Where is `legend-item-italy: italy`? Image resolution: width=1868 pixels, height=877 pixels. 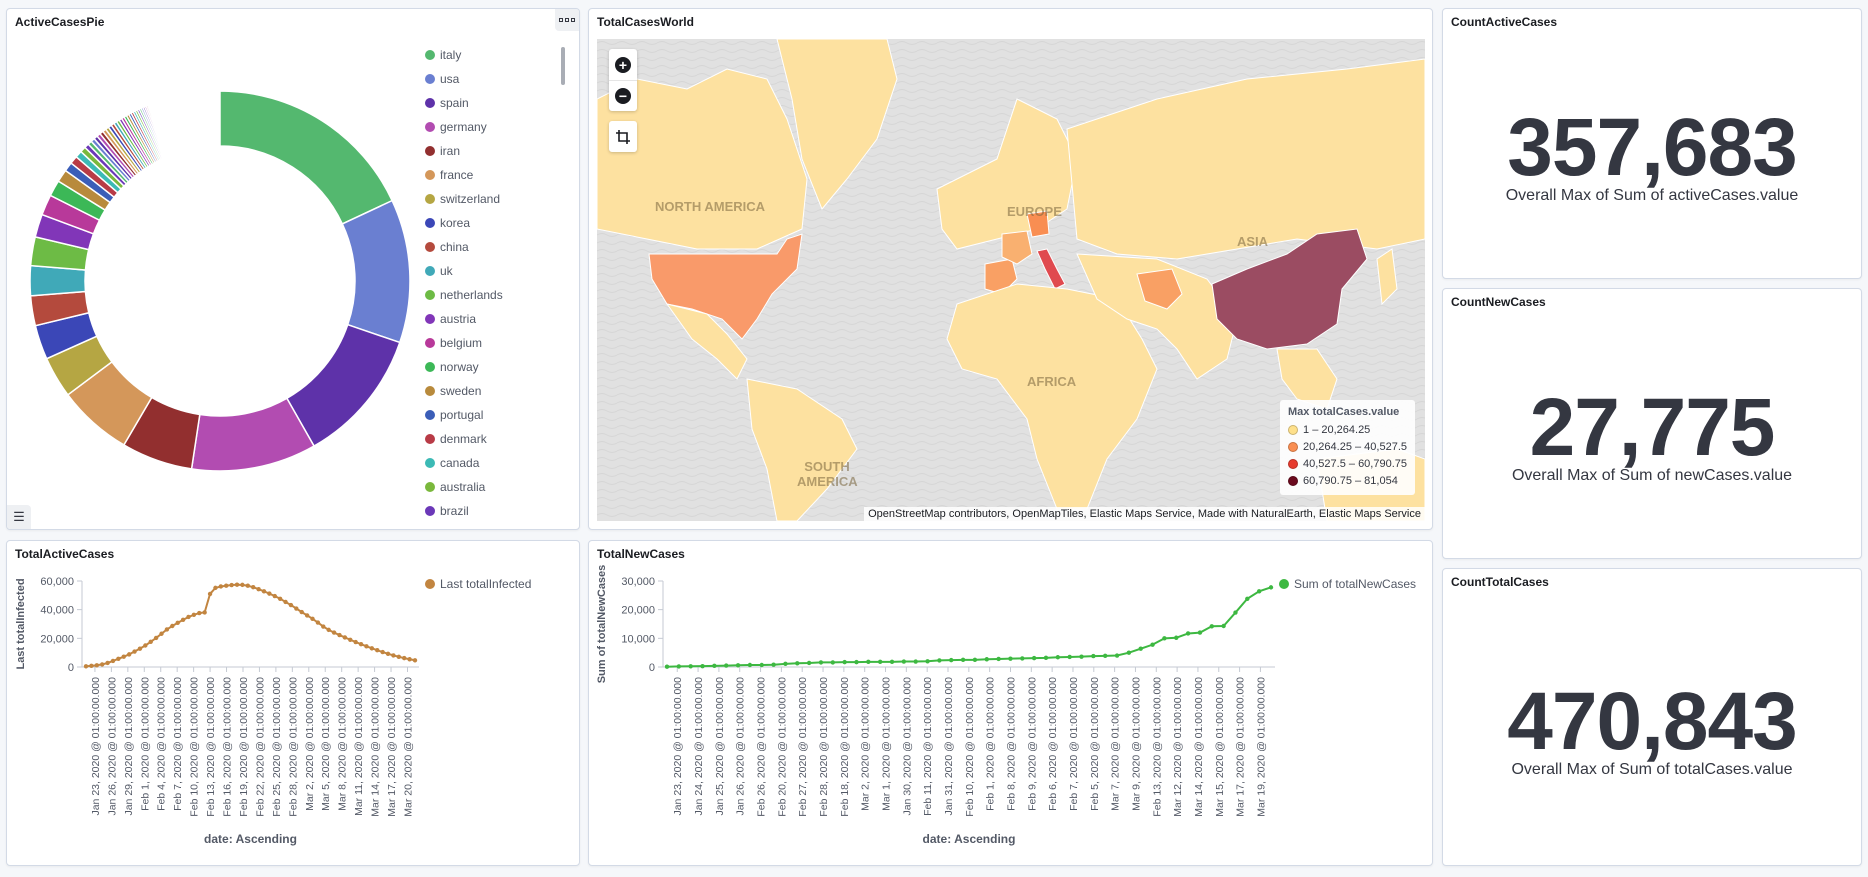
legend-item-italy: italy is located at coordinates (495, 55).